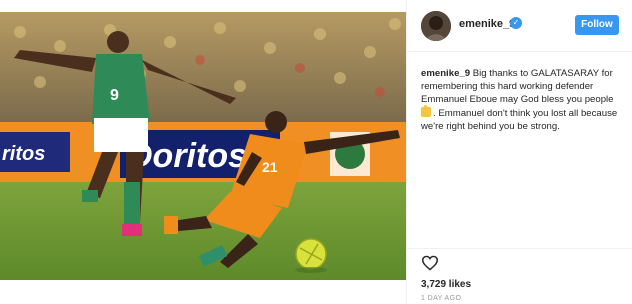 The width and height of the screenshot is (632, 304). What do you see at coordinates (445, 73) in the screenshot?
I see `caption-username: emenike_9` at bounding box center [445, 73].